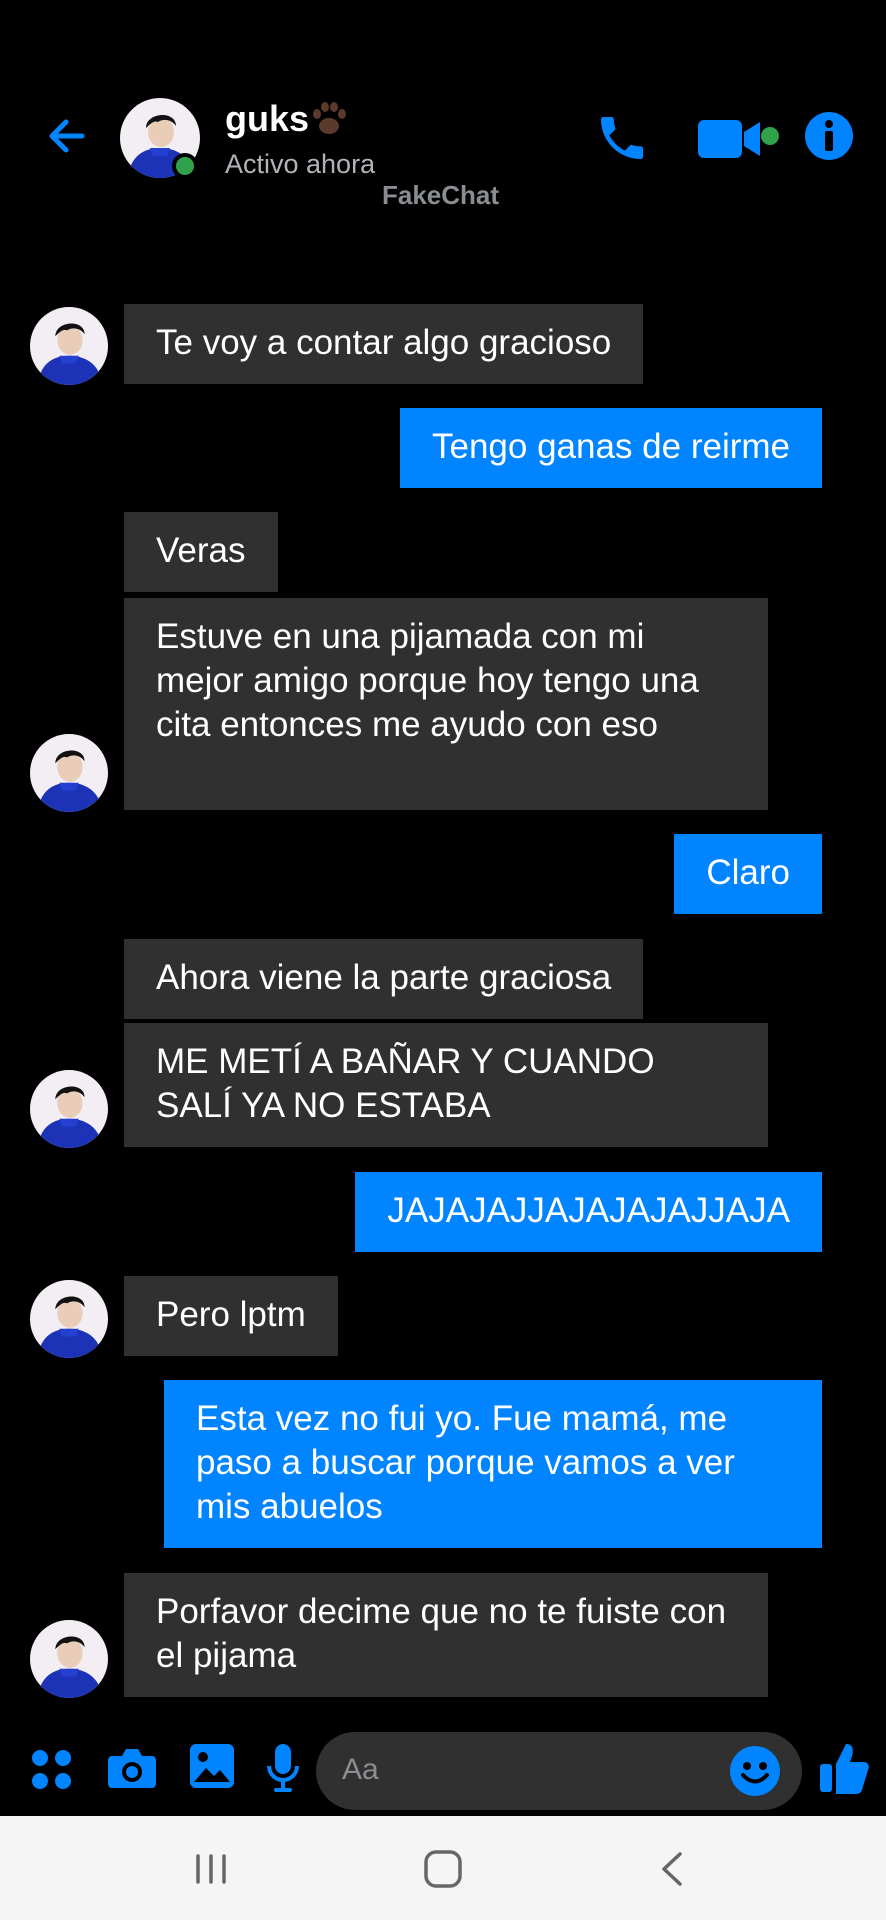 The height and width of the screenshot is (1920, 886). I want to click on image-icon, so click(212, 1766).